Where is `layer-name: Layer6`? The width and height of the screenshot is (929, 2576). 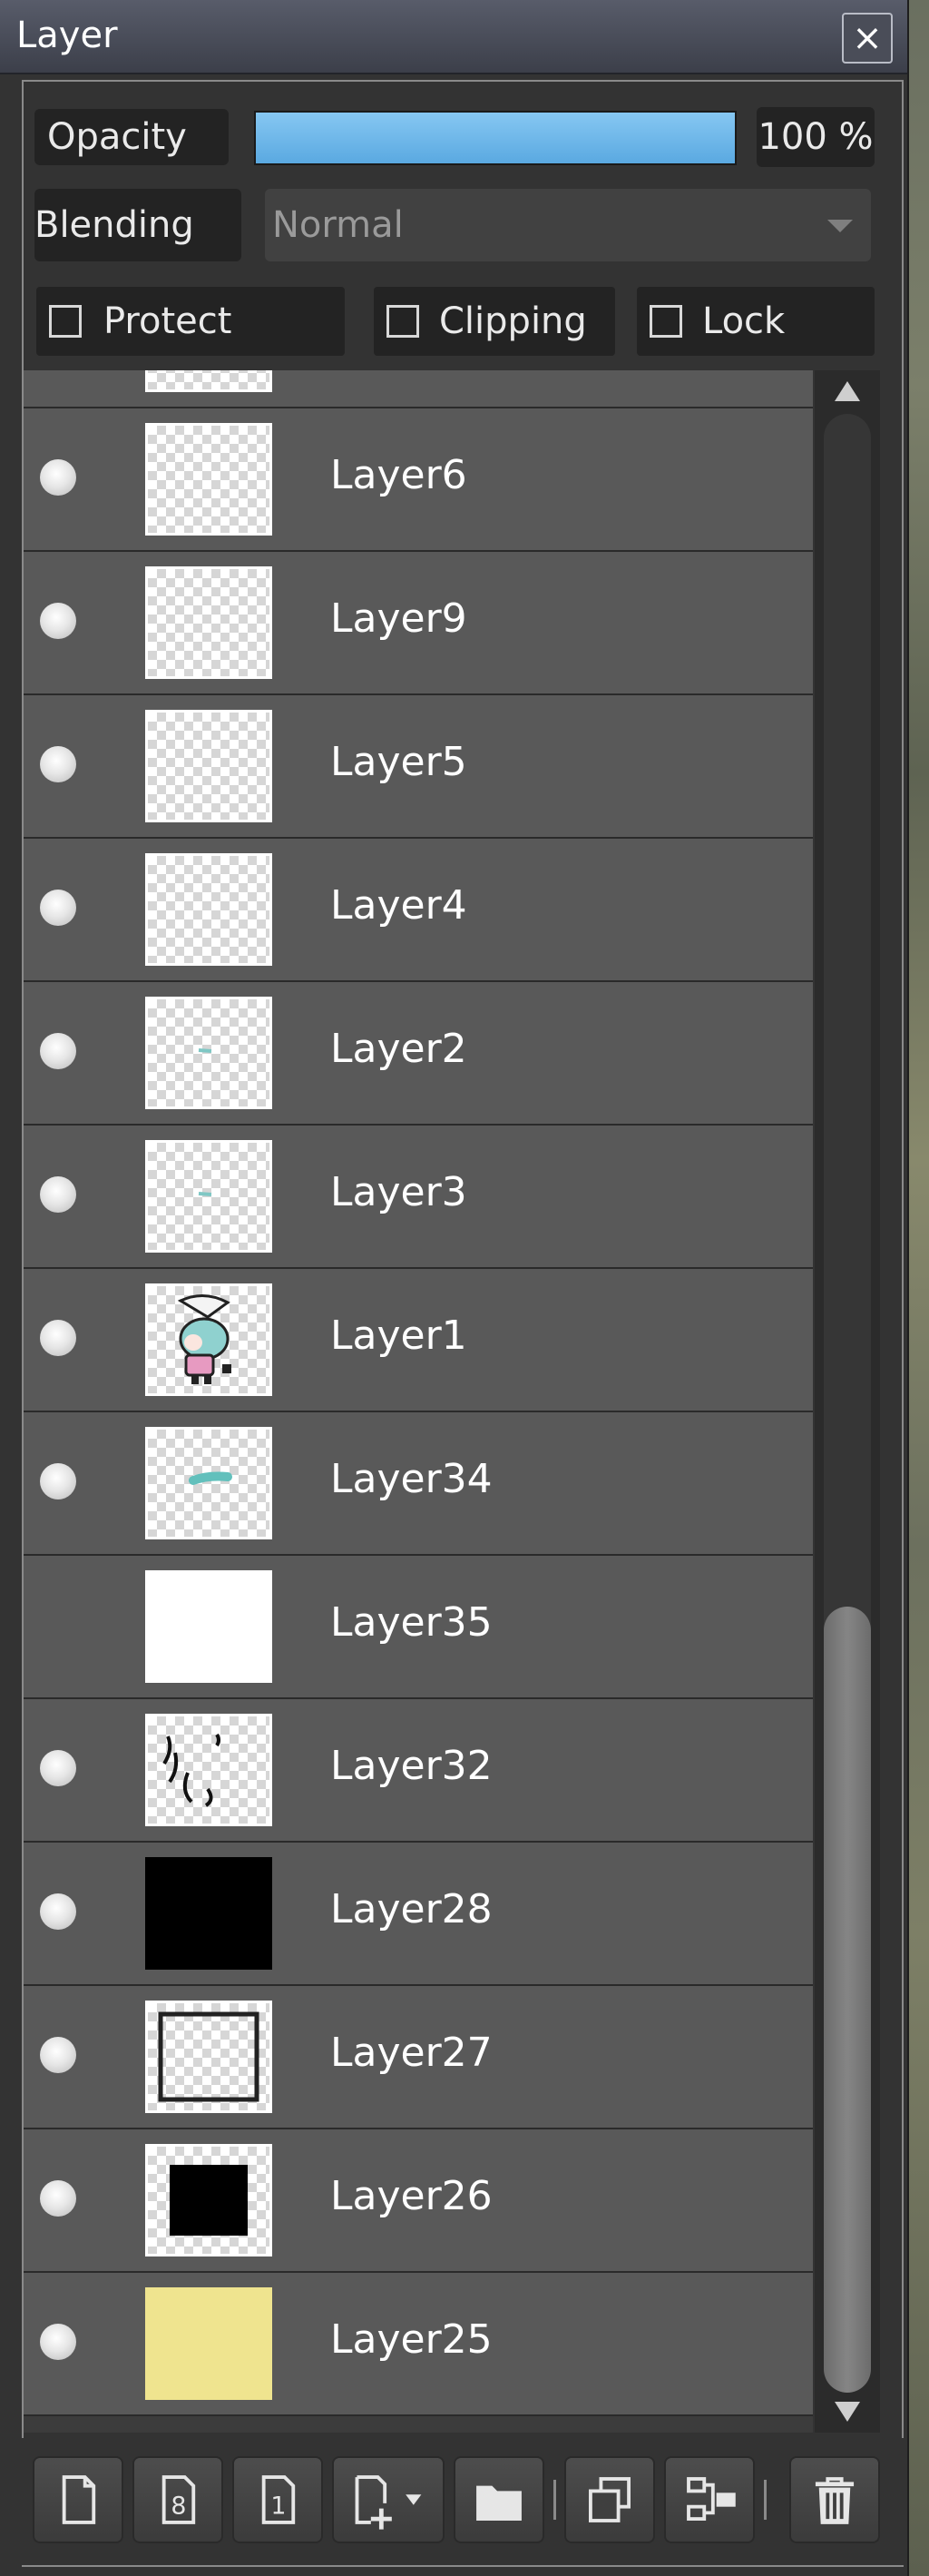 layer-name: Layer6 is located at coordinates (398, 475).